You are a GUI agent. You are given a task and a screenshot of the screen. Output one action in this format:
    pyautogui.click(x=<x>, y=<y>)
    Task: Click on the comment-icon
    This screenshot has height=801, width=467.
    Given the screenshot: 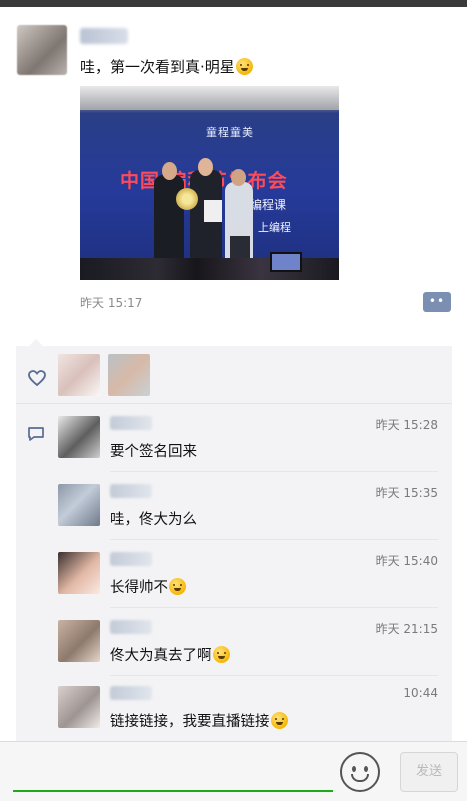 What is the action you would take?
    pyautogui.click(x=36, y=434)
    